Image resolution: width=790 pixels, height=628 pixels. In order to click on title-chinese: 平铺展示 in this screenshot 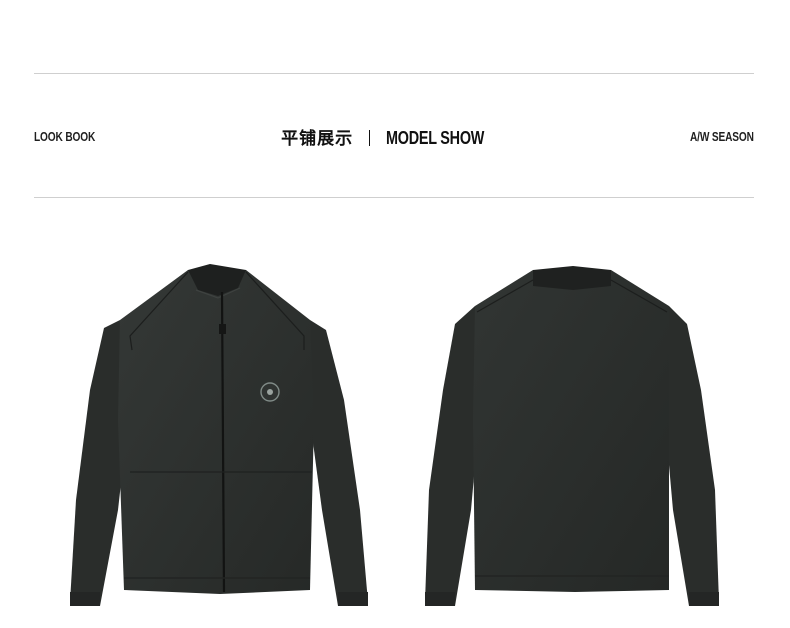, I will do `click(317, 138)`.